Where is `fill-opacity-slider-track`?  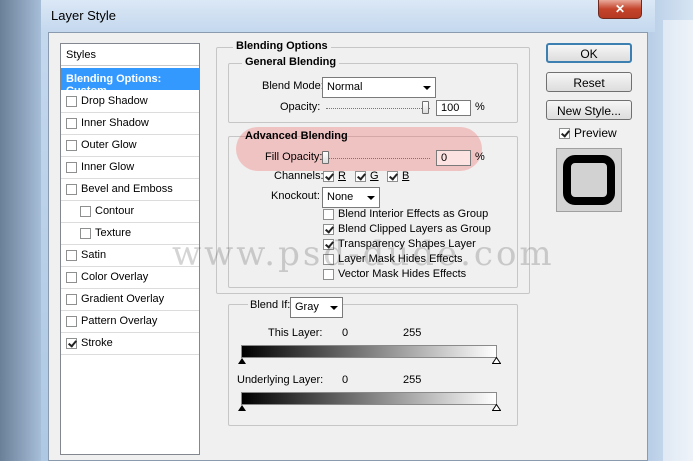 fill-opacity-slider-track is located at coordinates (378, 158).